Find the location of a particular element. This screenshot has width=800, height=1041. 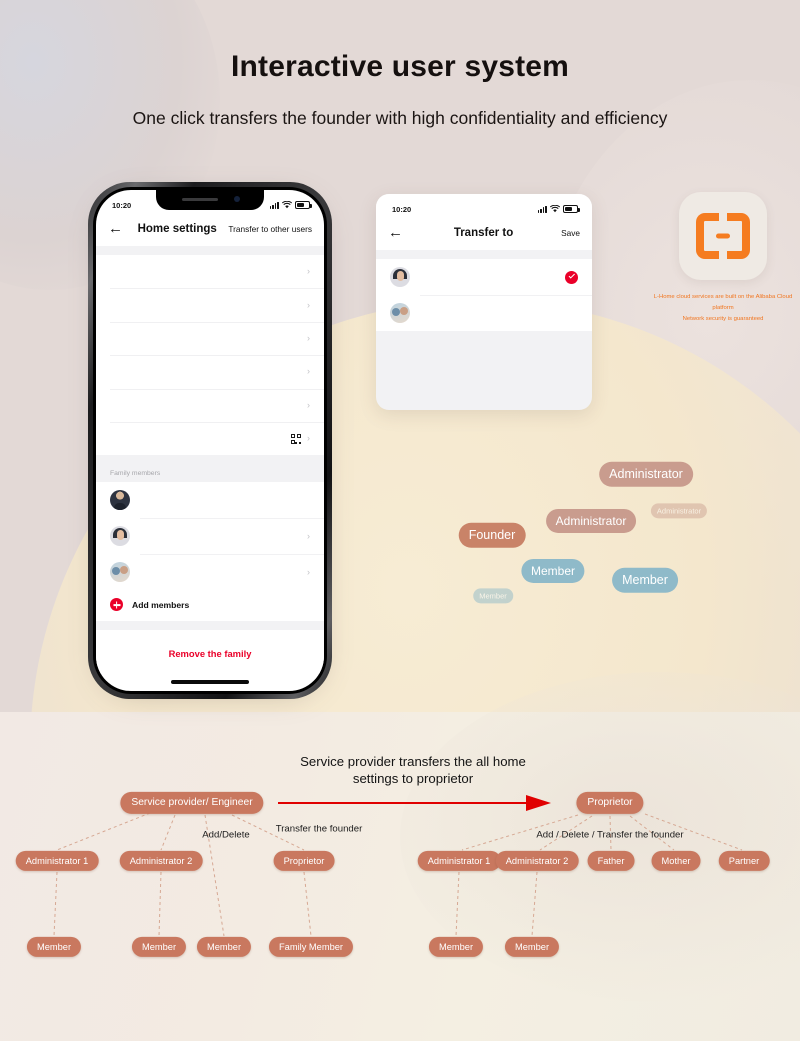

screen-title: Home settings is located at coordinates (177, 228).